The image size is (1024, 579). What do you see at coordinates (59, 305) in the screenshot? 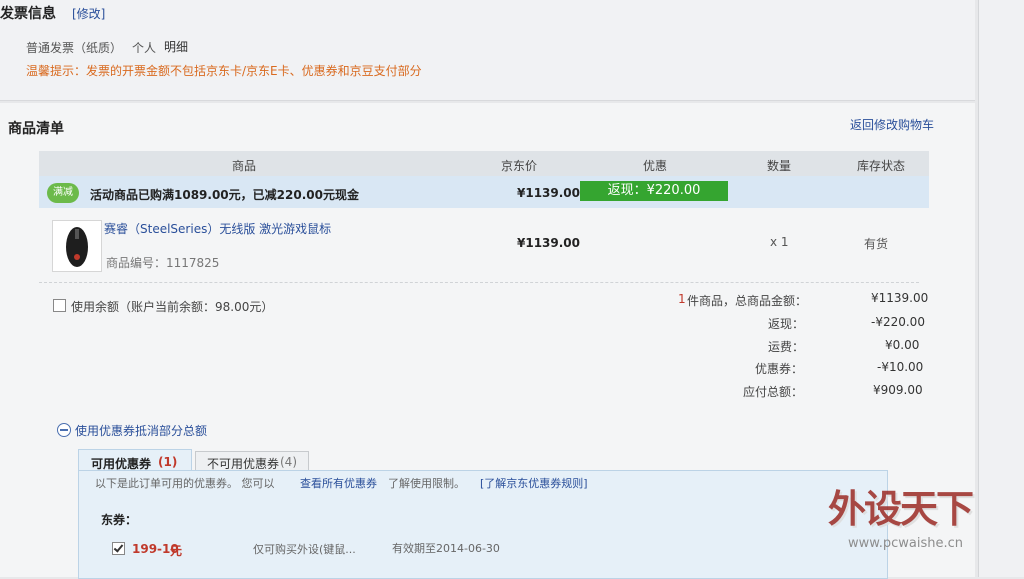
I see `use-balance-checkbox` at bounding box center [59, 305].